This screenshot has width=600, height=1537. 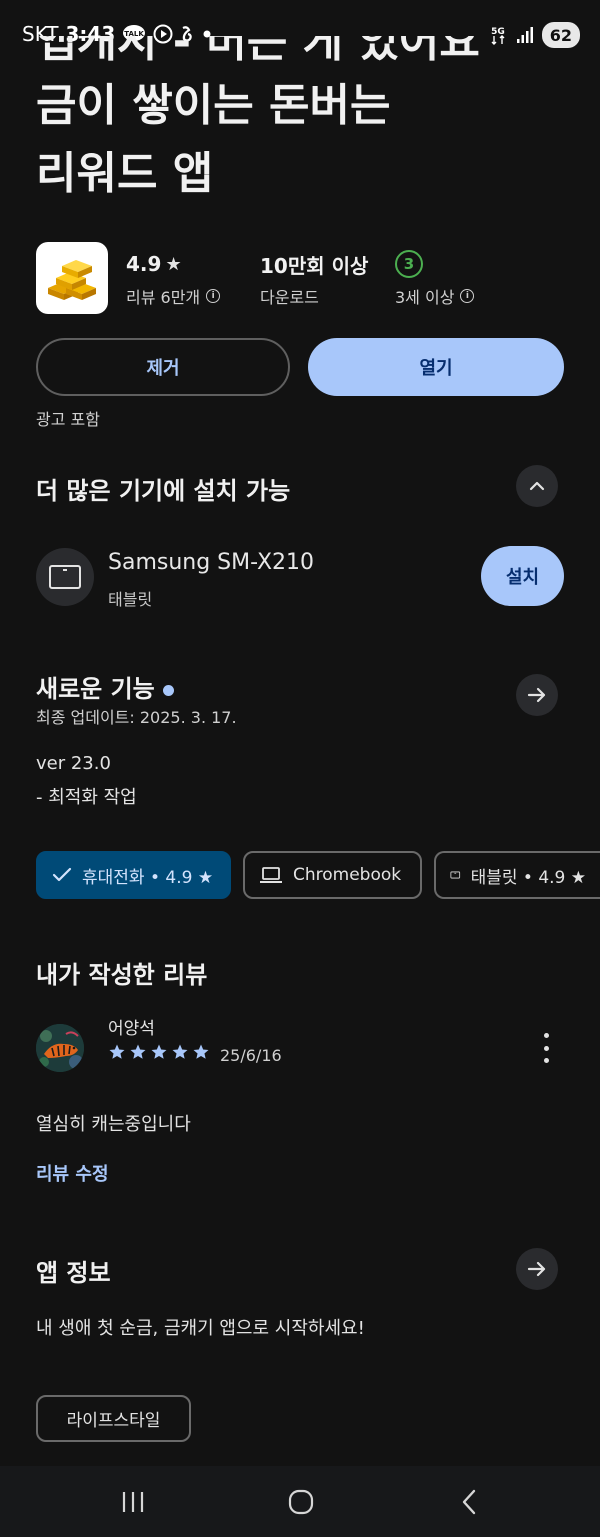 What do you see at coordinates (72, 1173) in the screenshot?
I see `edit-review-link: 리뷰 수정` at bounding box center [72, 1173].